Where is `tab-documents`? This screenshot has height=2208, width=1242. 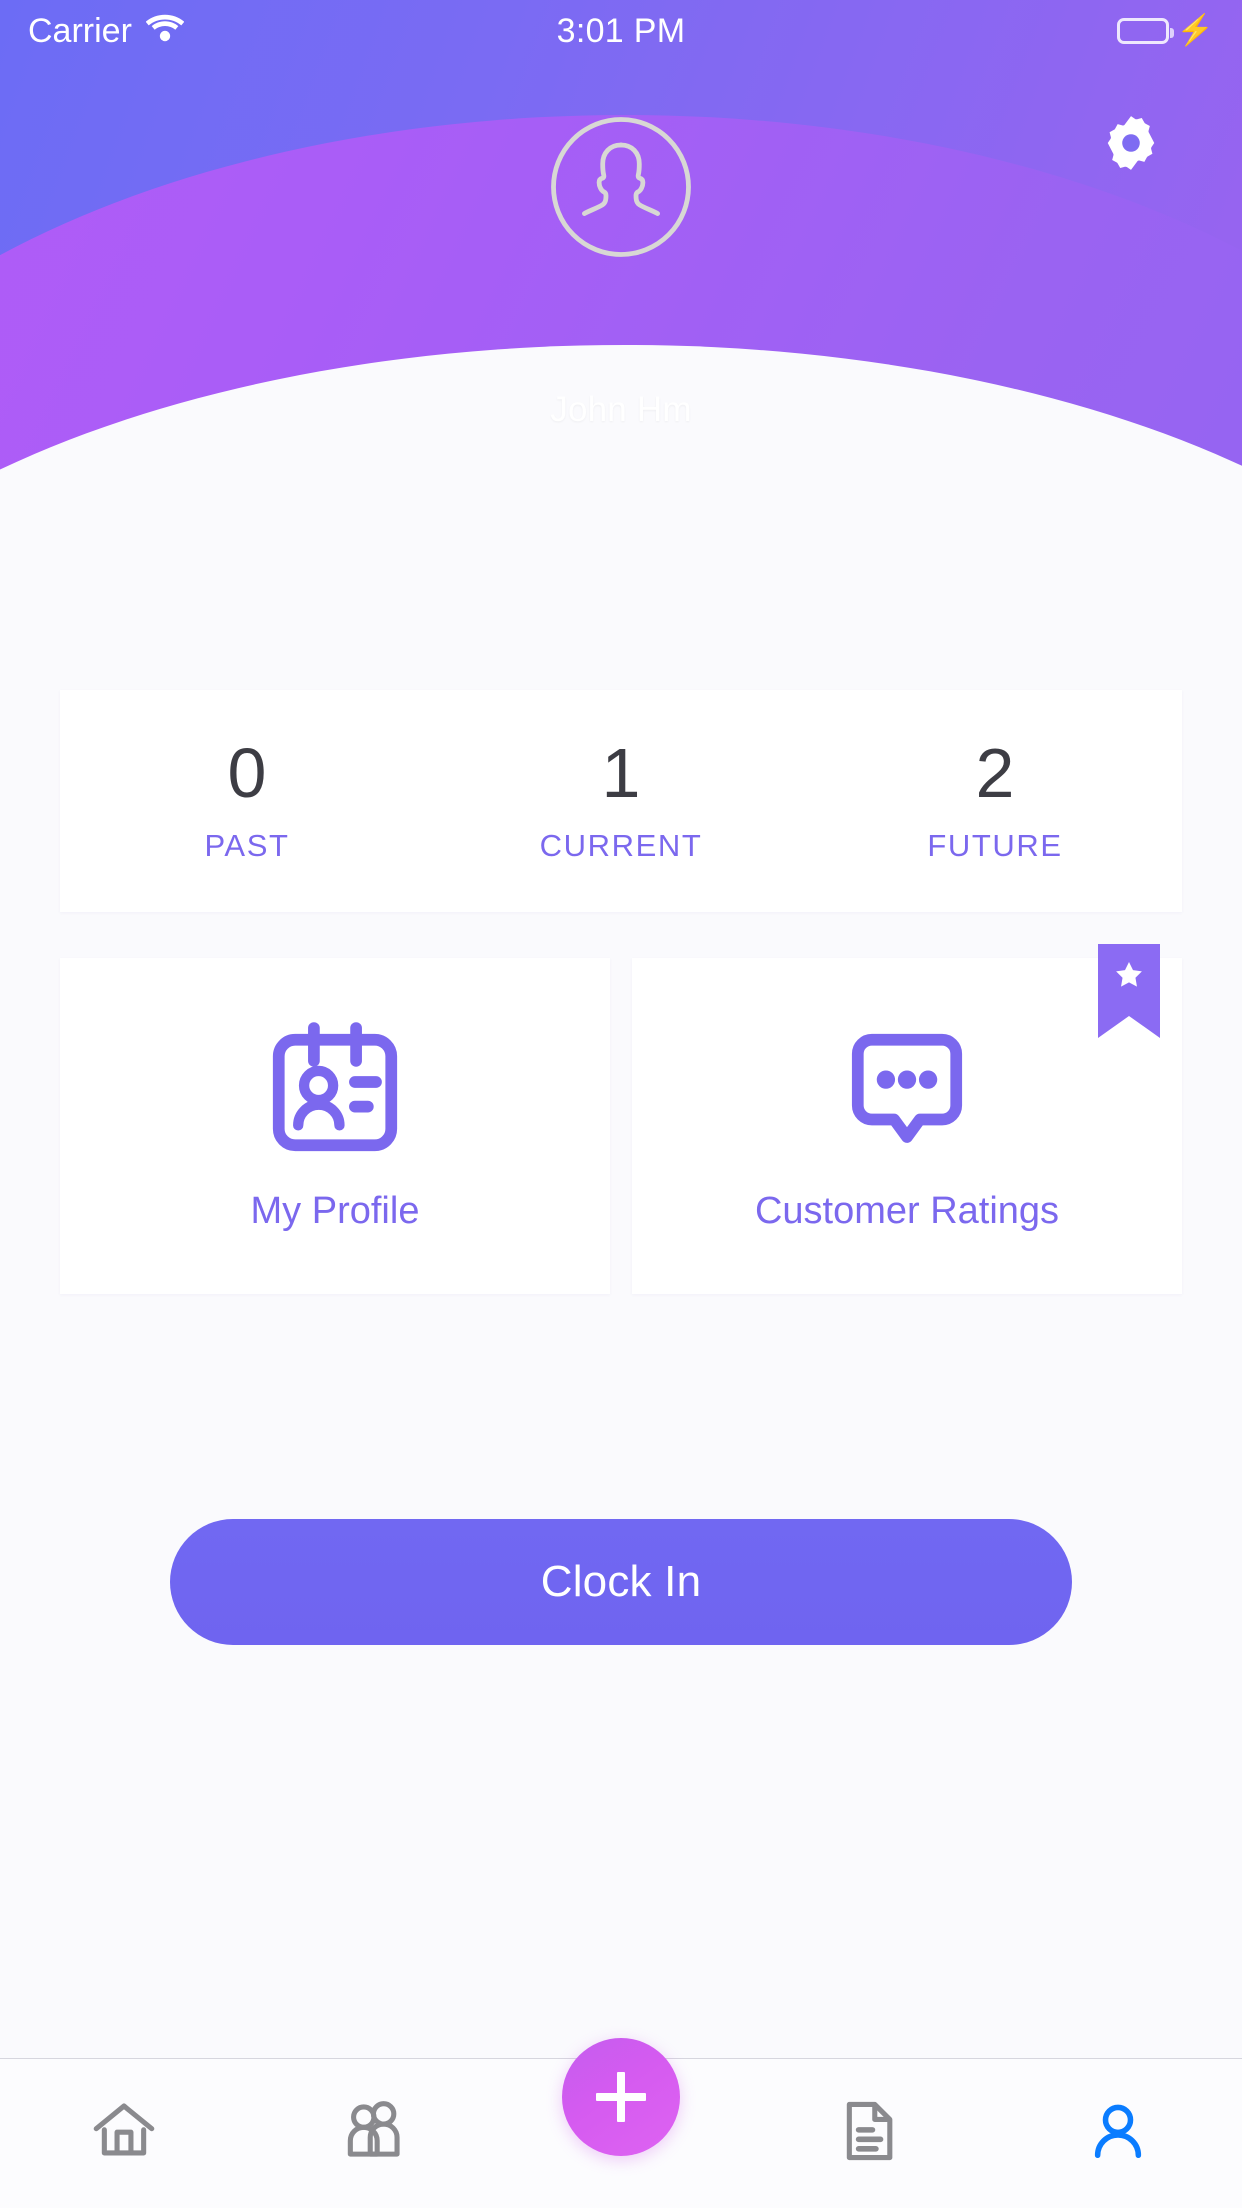 tab-documents is located at coordinates (869, 2133).